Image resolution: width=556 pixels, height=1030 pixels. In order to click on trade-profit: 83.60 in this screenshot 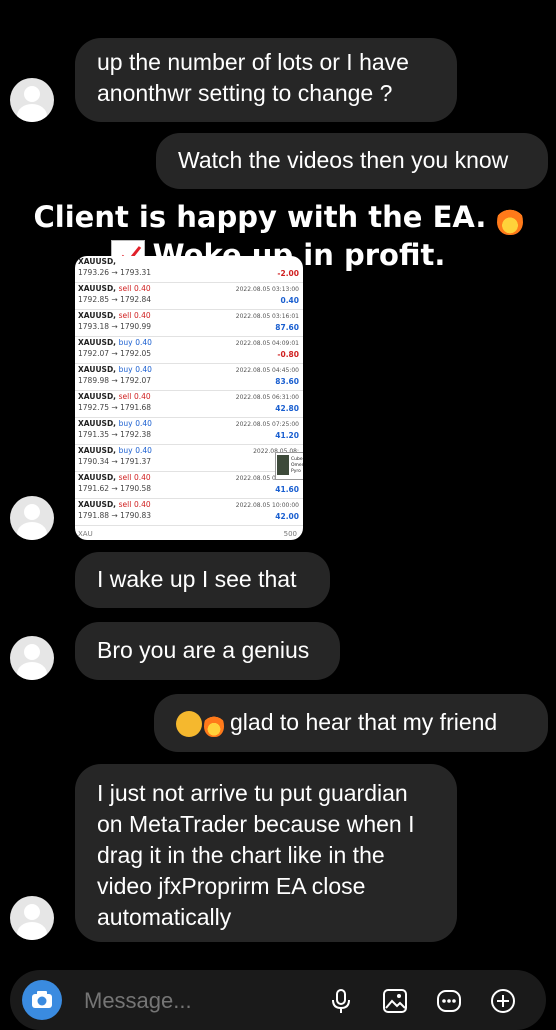, I will do `click(287, 381)`.